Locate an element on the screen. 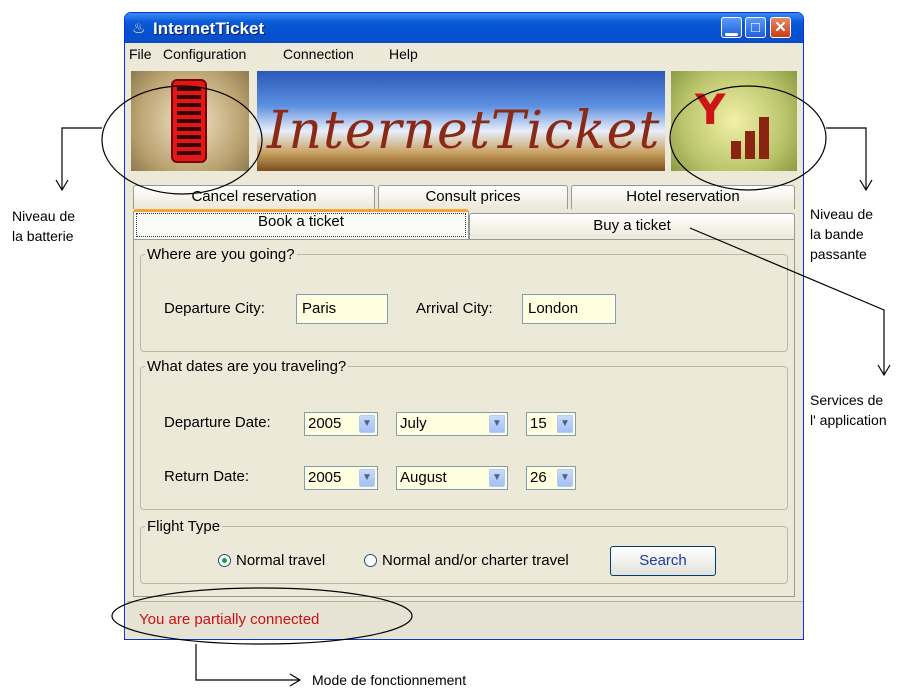 The width and height of the screenshot is (919, 691). services-annotation: Services de l' application is located at coordinates (848, 410).